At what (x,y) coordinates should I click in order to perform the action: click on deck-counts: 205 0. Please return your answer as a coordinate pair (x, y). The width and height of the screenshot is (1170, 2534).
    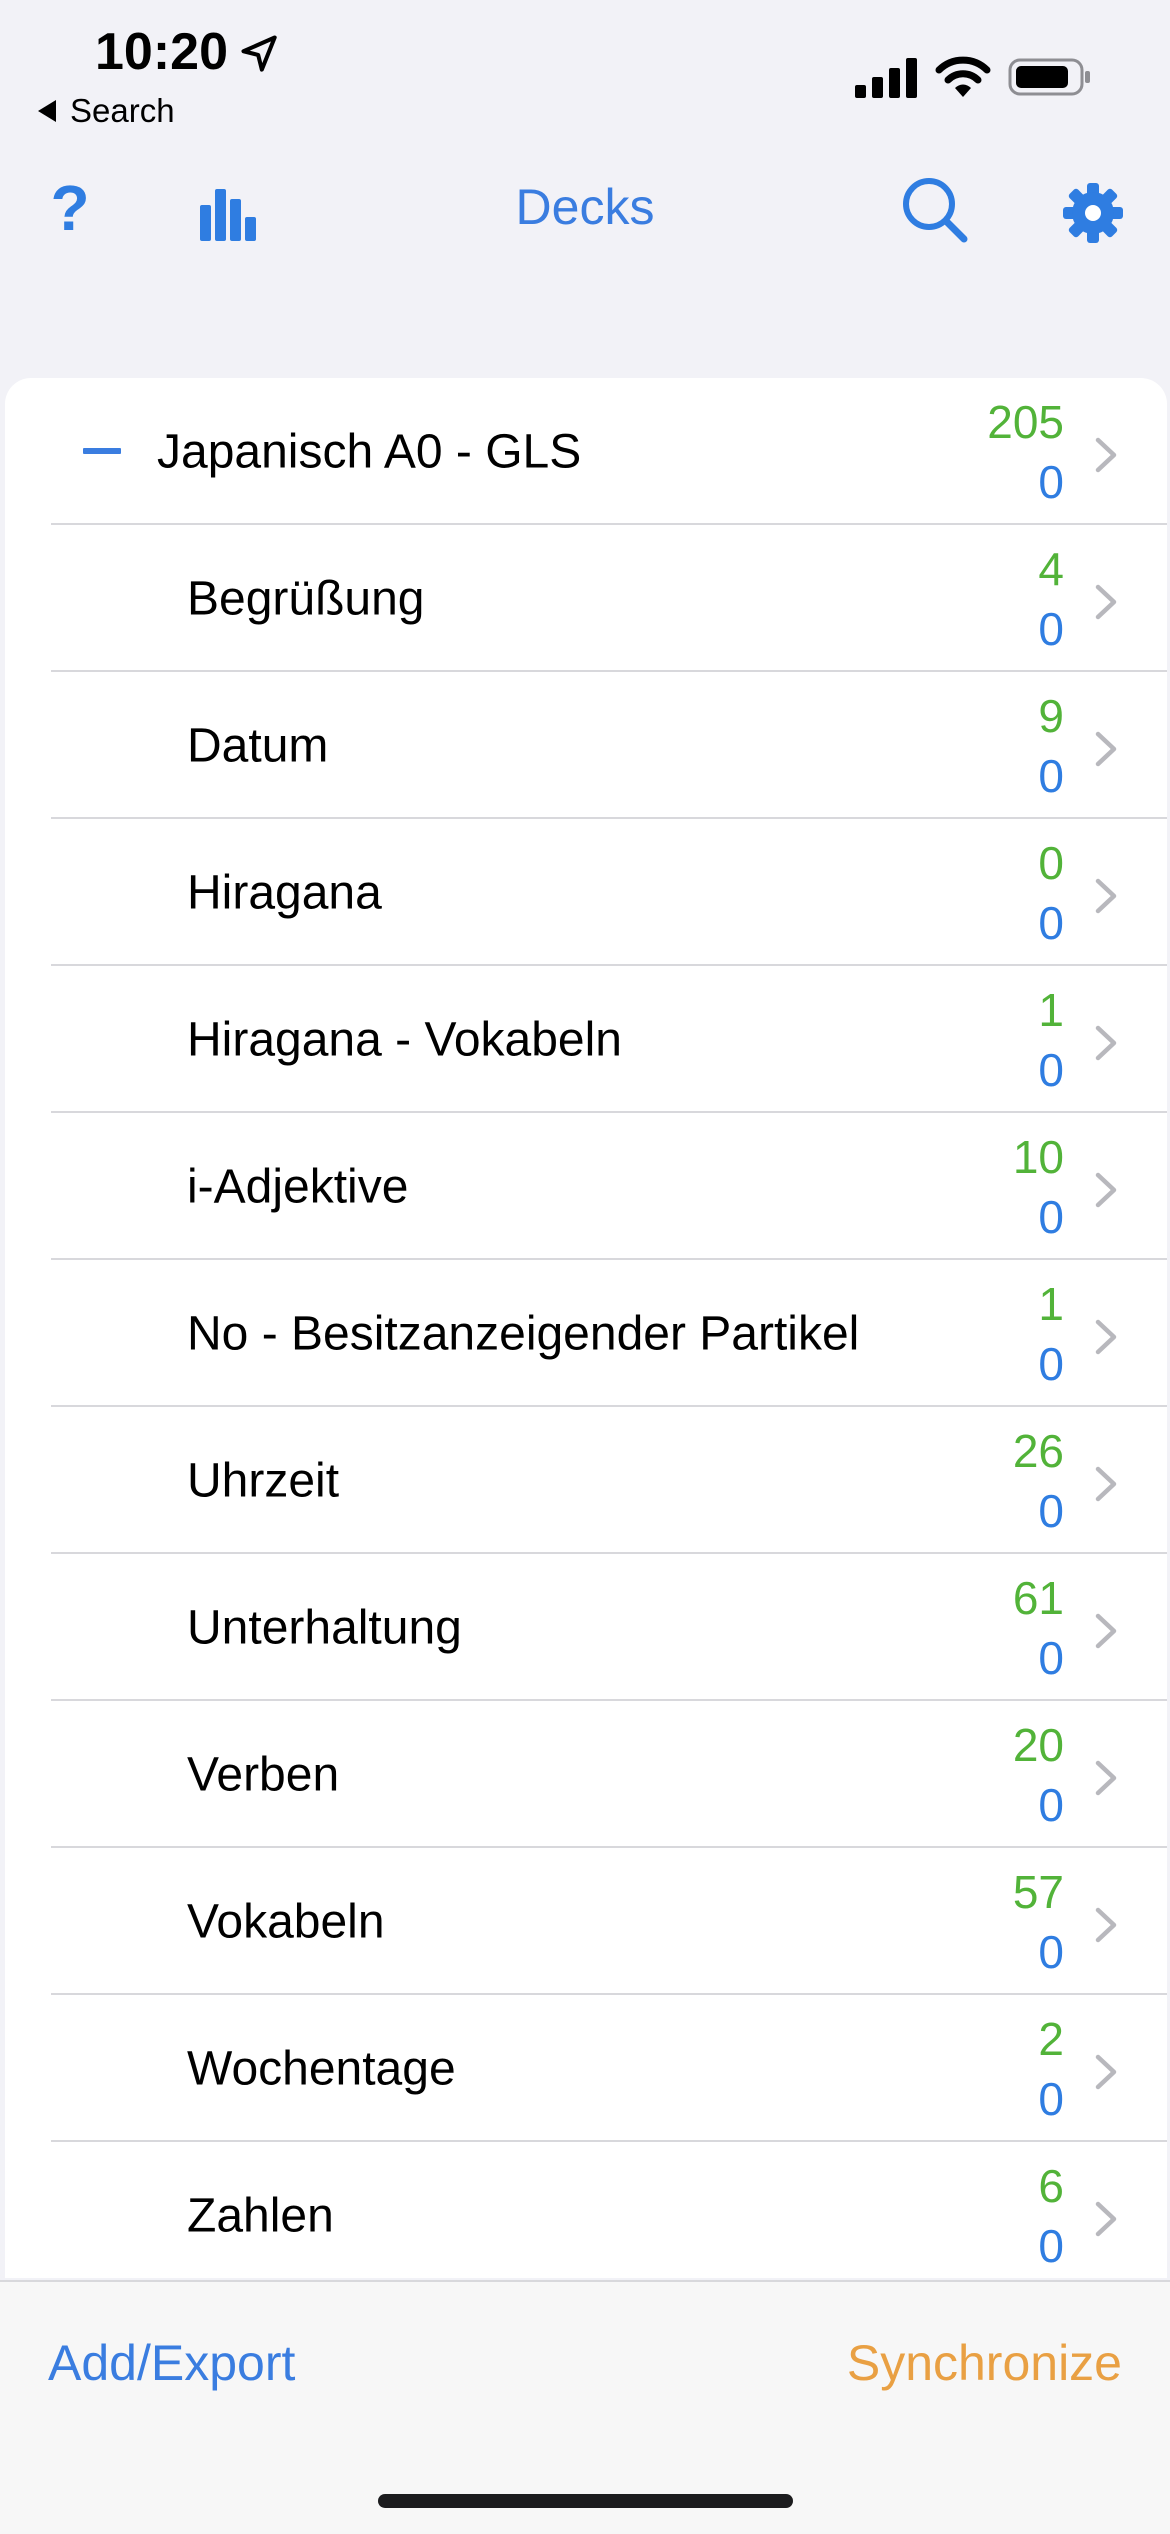
    Looking at the image, I should click on (1025, 452).